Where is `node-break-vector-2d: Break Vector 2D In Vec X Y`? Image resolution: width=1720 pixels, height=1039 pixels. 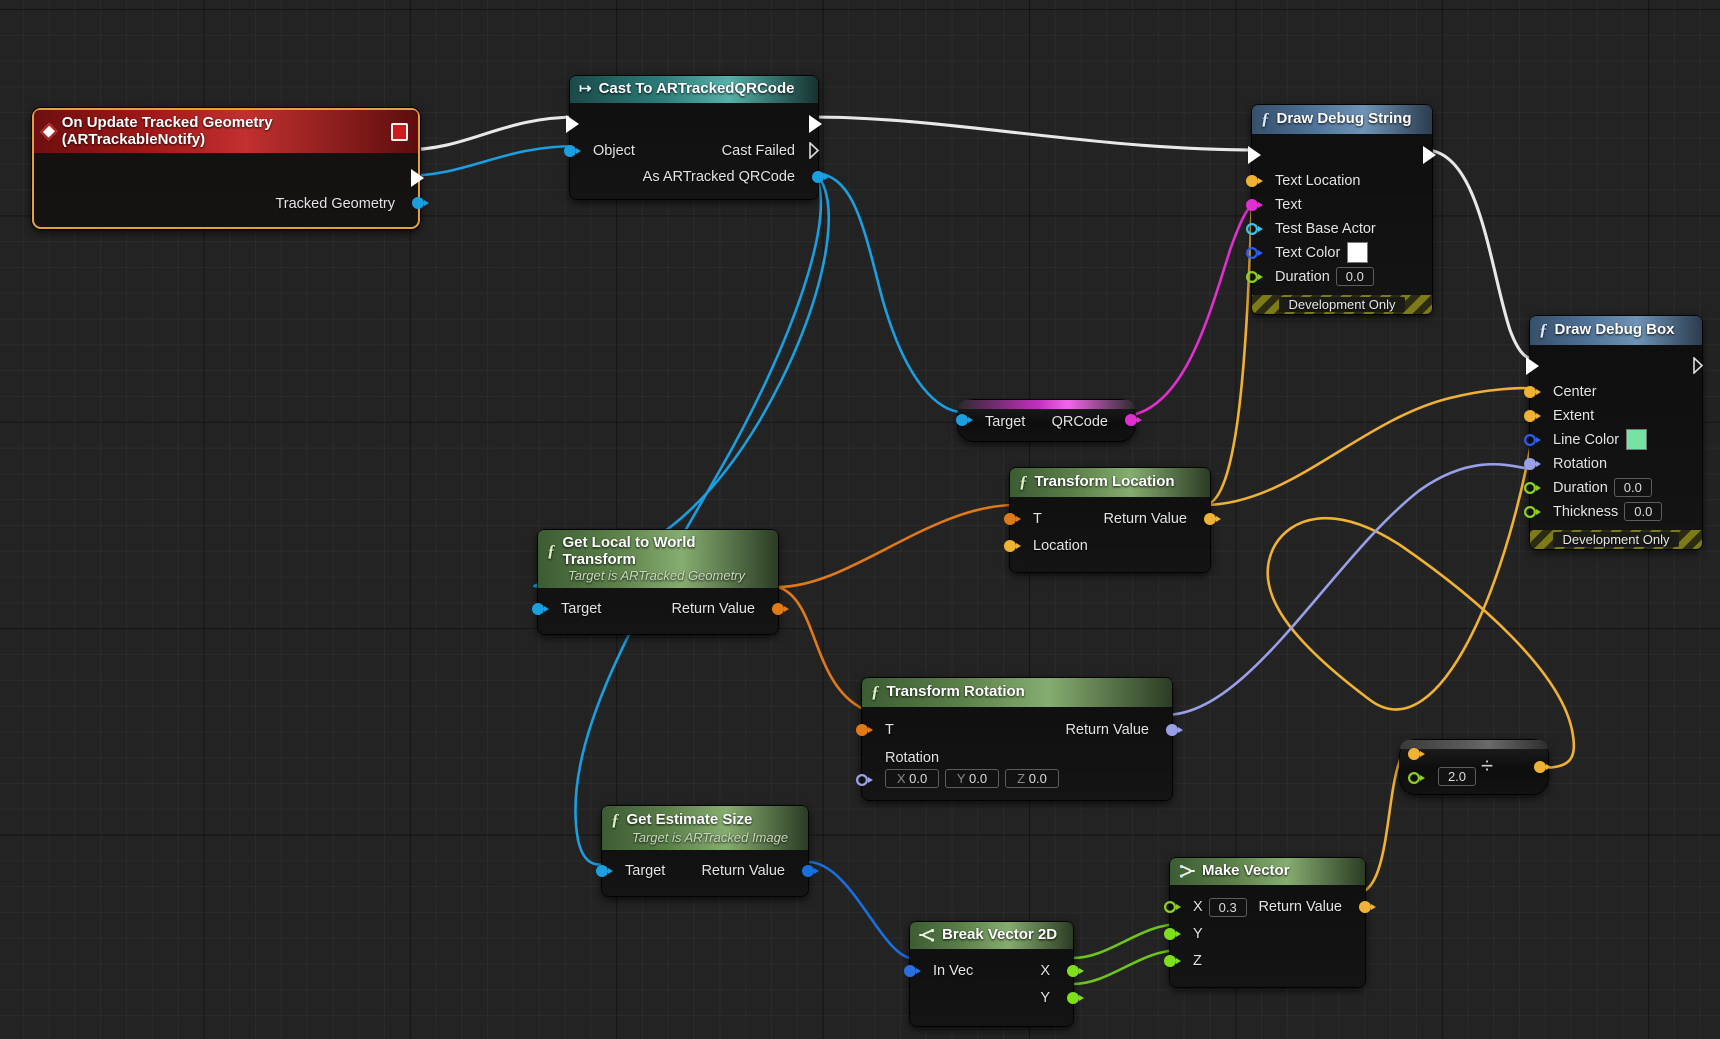 node-break-vector-2d: Break Vector 2D In Vec X Y is located at coordinates (994, 974).